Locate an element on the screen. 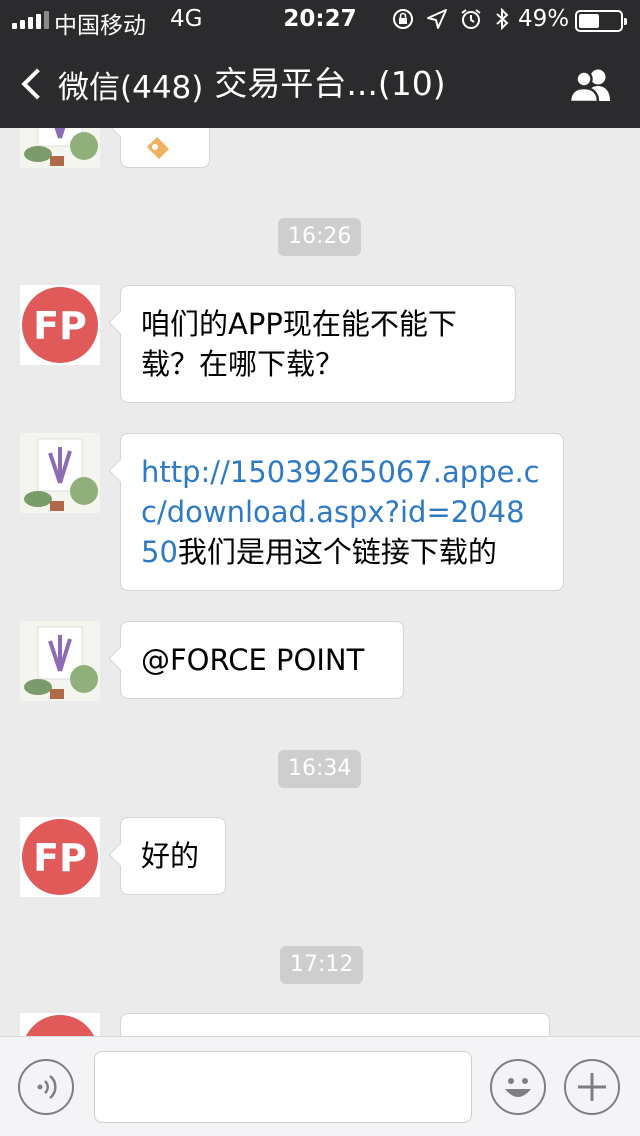  timestamp: 17:12 is located at coordinates (322, 965).